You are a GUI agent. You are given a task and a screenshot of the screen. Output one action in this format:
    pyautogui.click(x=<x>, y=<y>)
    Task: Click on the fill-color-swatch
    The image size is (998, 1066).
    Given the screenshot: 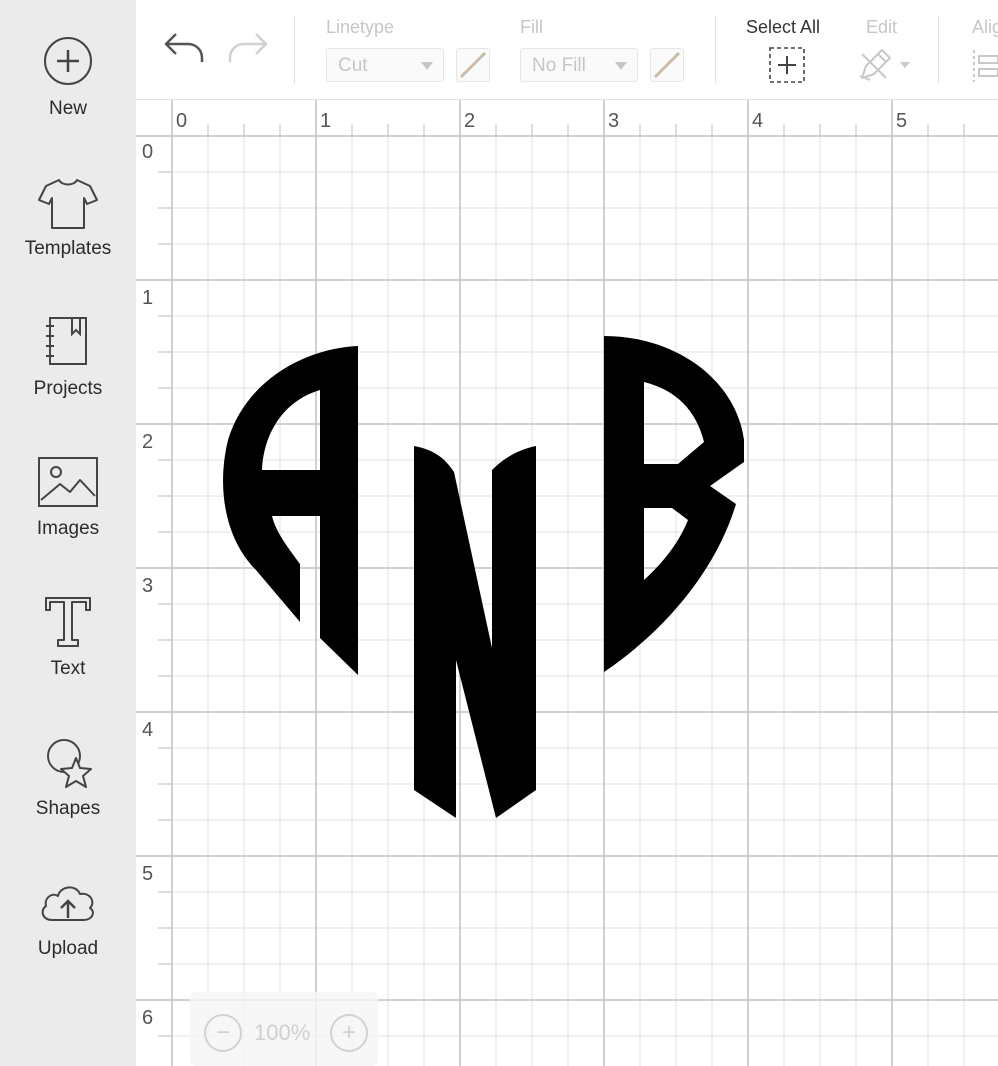 What is the action you would take?
    pyautogui.click(x=667, y=65)
    